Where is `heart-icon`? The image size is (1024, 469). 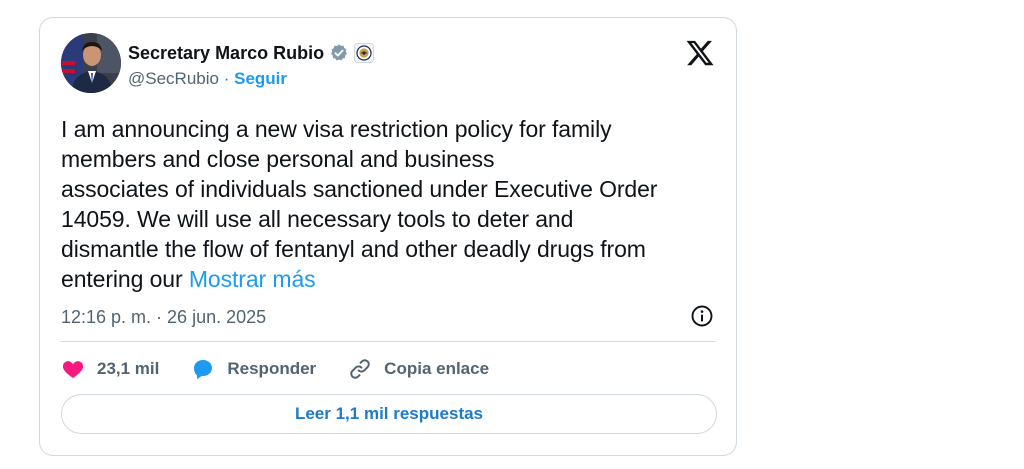 heart-icon is located at coordinates (73, 369).